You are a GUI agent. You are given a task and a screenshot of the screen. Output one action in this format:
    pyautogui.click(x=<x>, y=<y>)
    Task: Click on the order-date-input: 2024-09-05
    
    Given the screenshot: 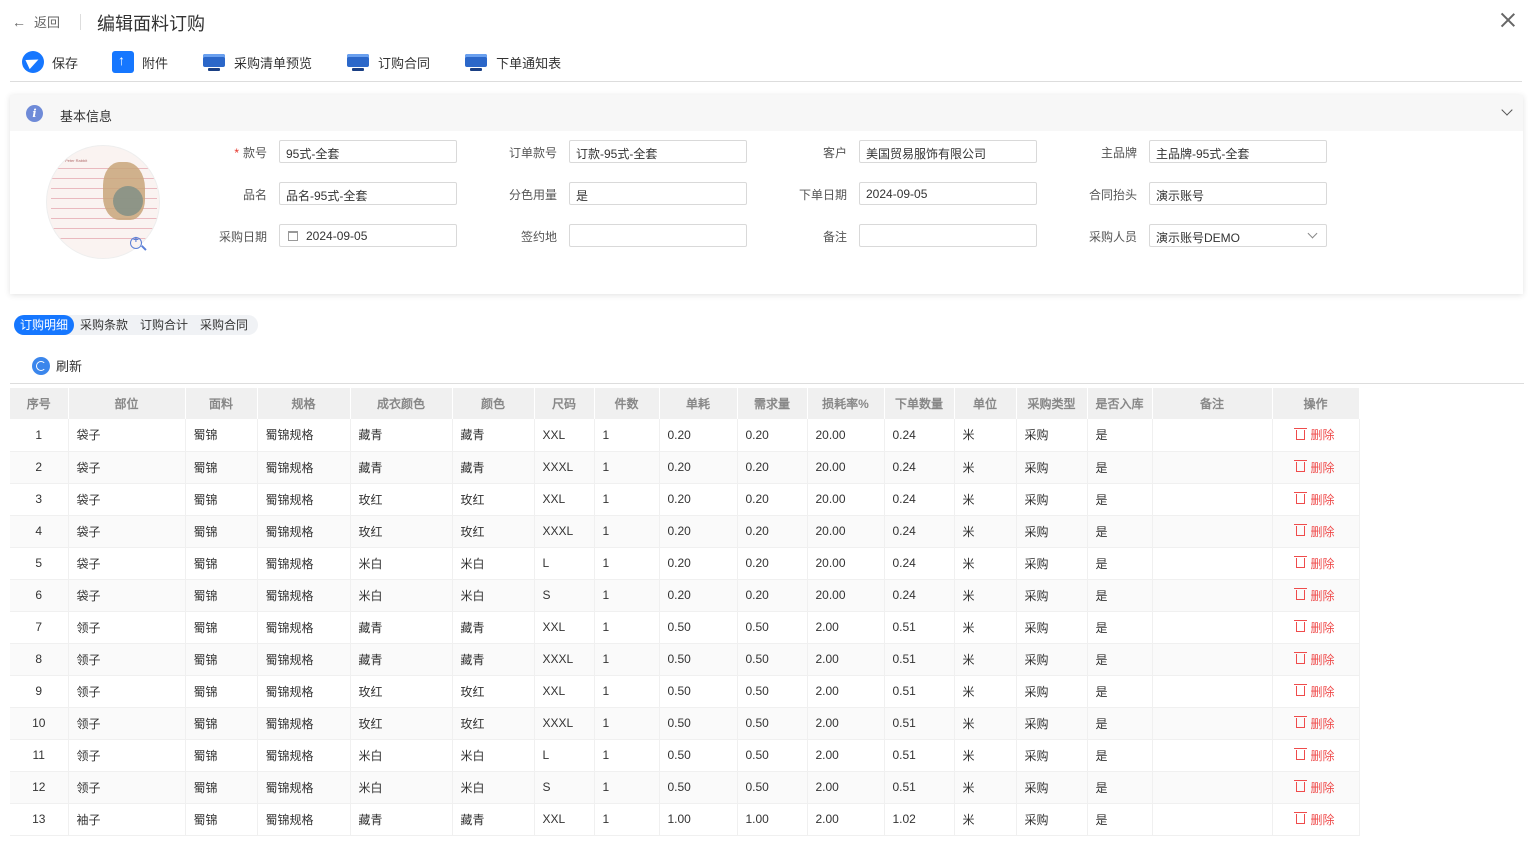 What is the action you would take?
    pyautogui.click(x=948, y=193)
    